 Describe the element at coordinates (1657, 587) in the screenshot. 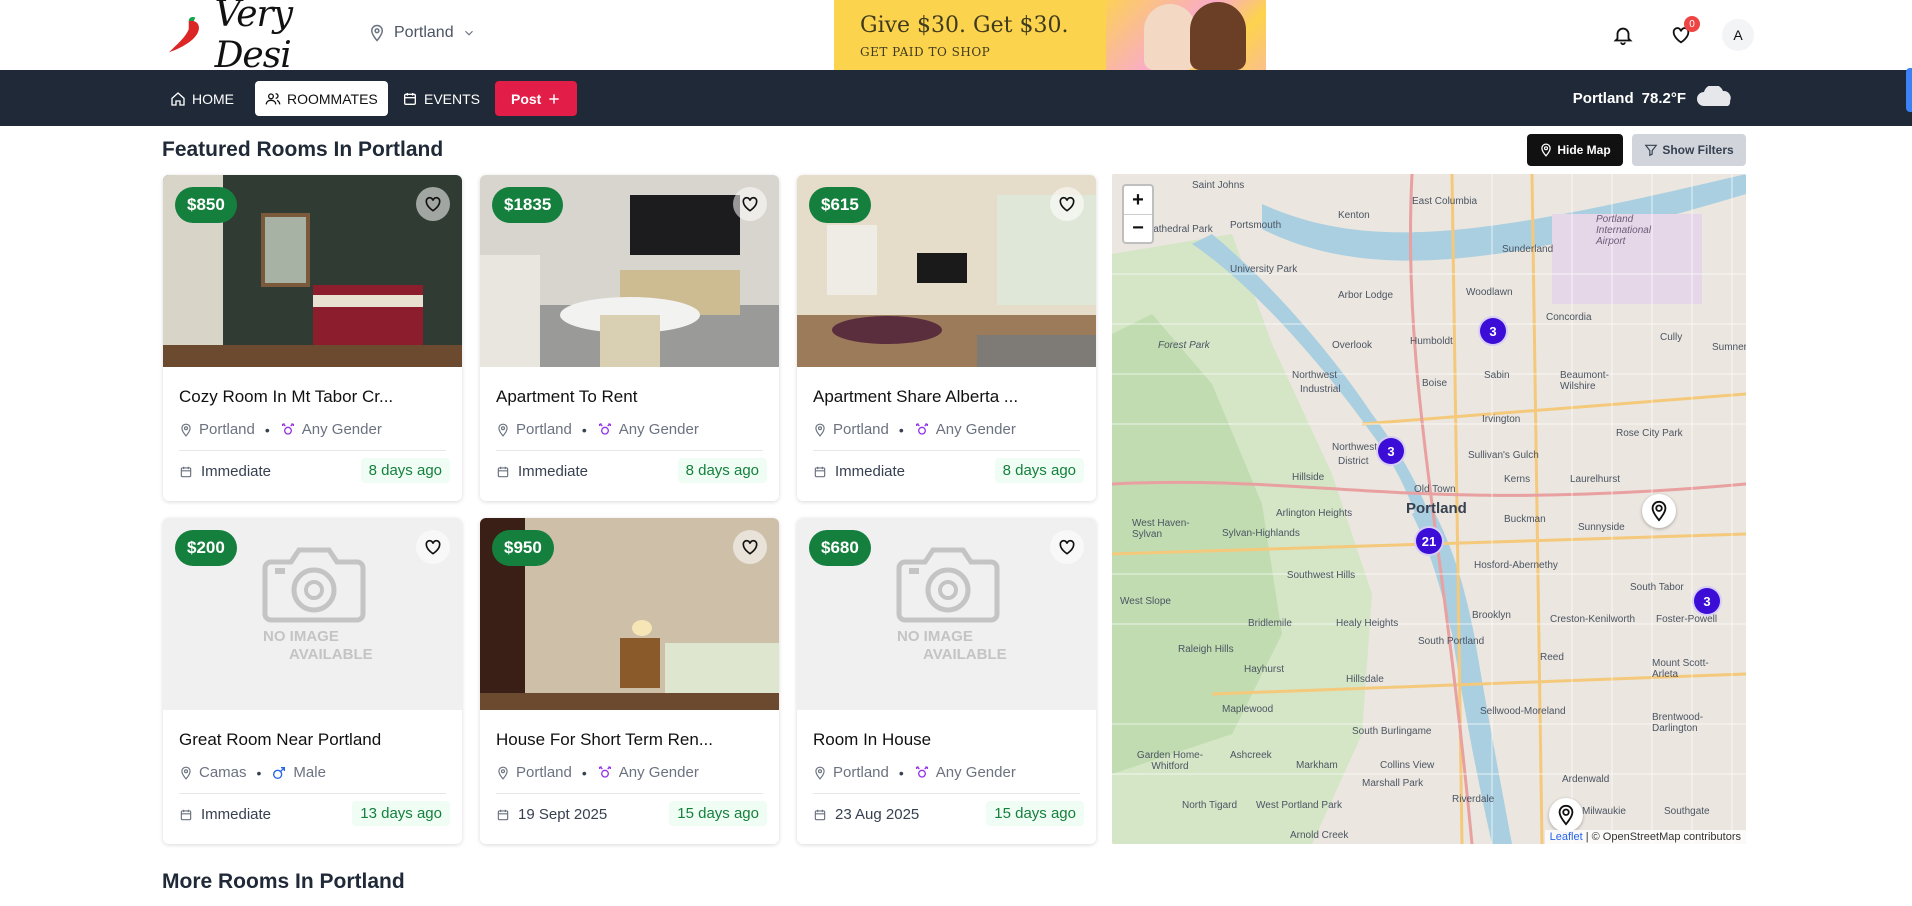

I see `map-label: South Tabor` at that location.